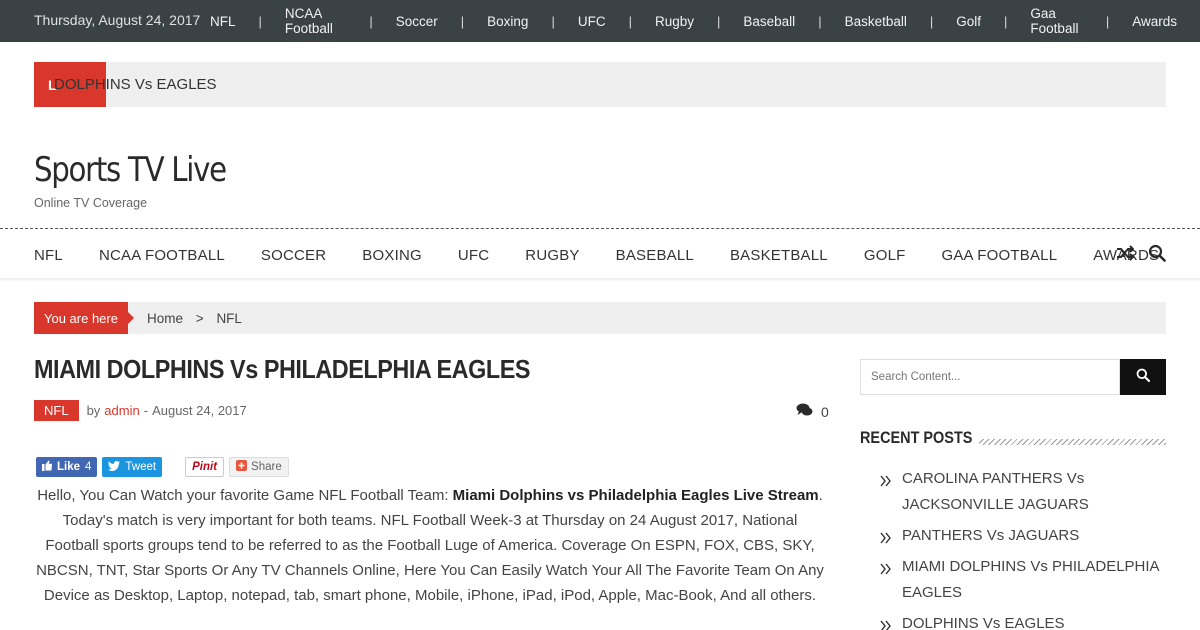 This screenshot has height=630, width=1200. I want to click on breadcrumb-path: Home > NFL, so click(199, 318).